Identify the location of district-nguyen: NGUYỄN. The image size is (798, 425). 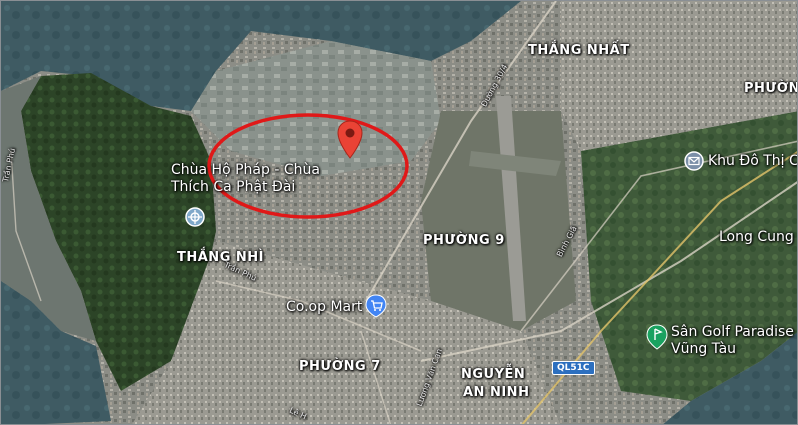
(493, 374).